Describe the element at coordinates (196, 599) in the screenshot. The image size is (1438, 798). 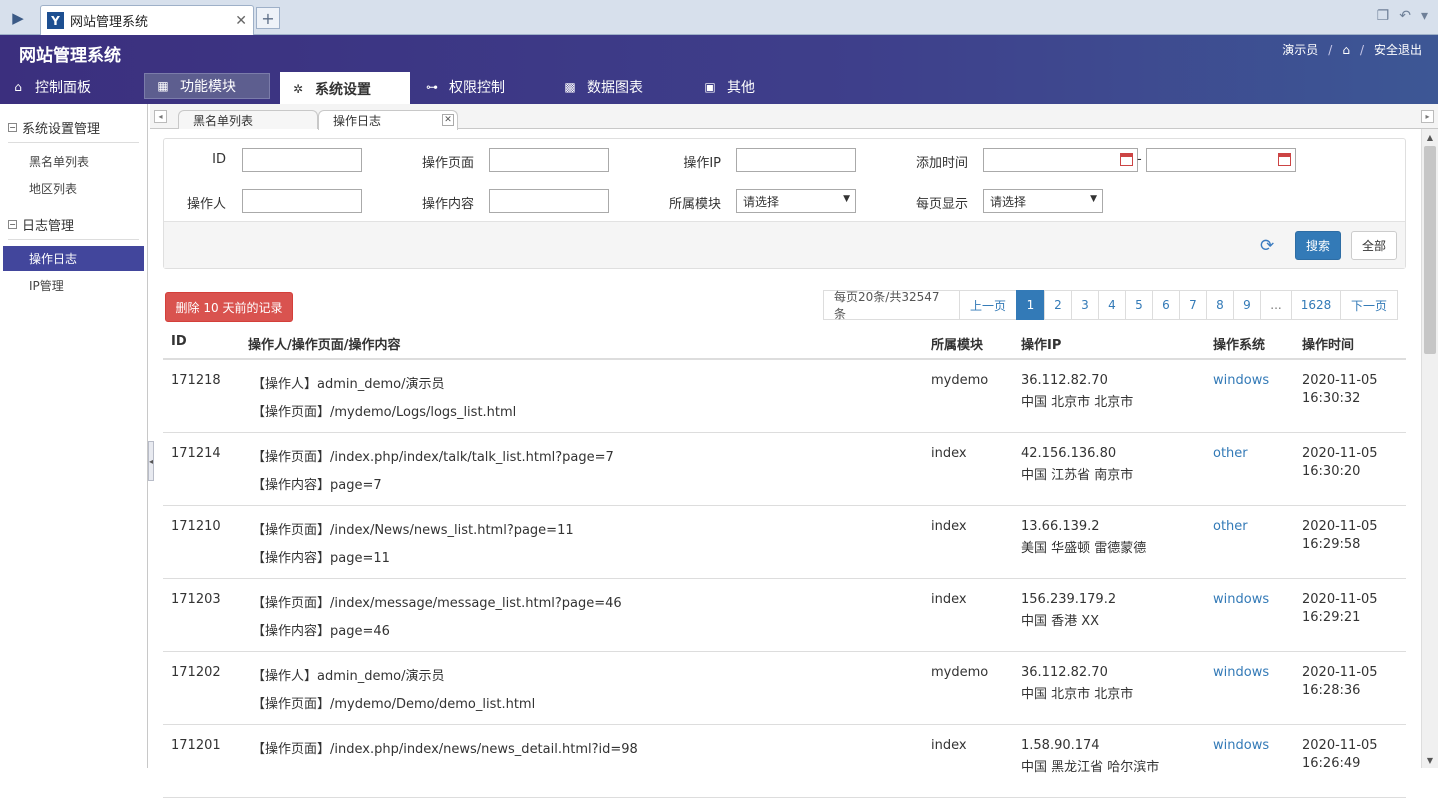
I see `cell-id: 171203` at that location.